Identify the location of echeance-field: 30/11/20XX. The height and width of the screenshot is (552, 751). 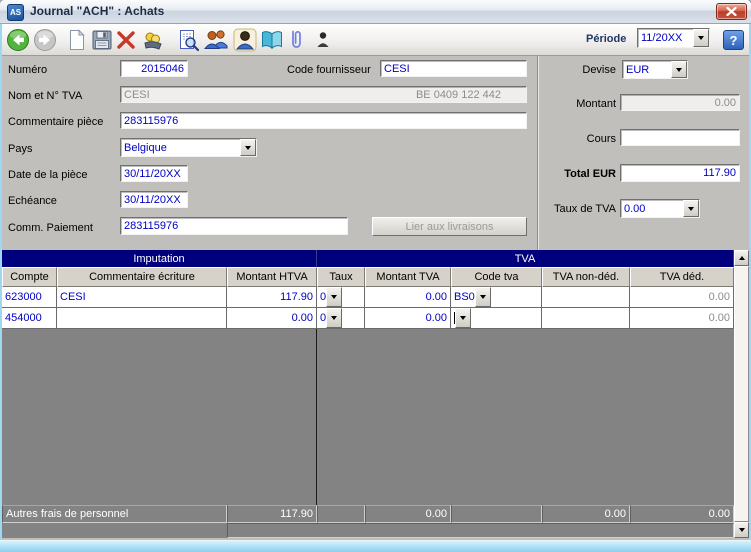
(154, 199).